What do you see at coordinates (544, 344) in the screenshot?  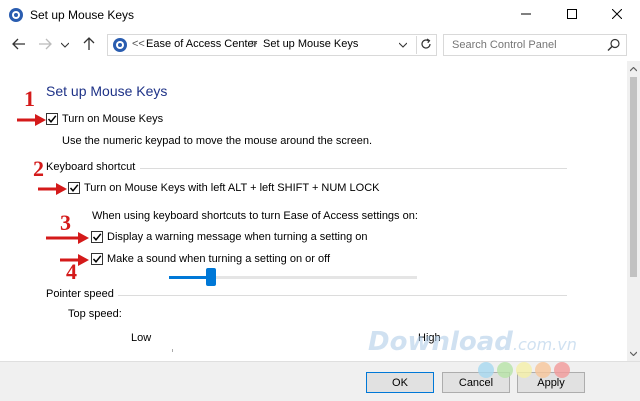 I see `watermark-suffix: .com.vn` at bounding box center [544, 344].